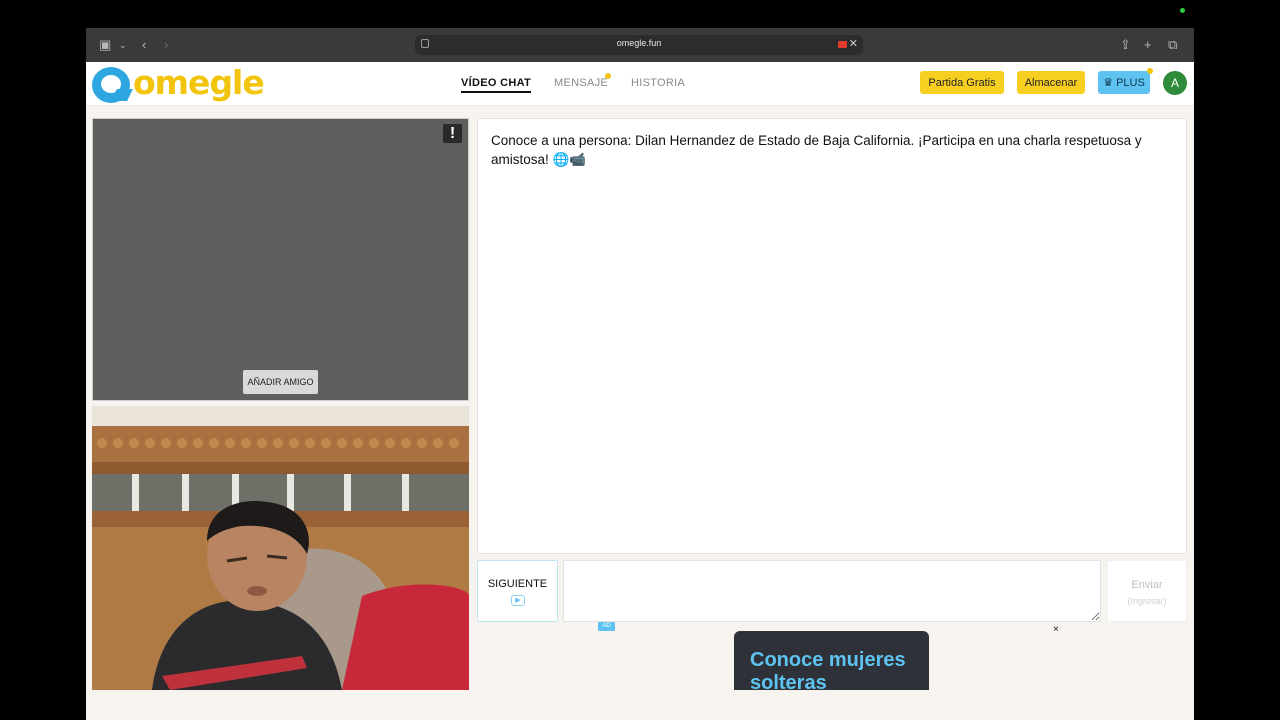  I want to click on play-icon: ▶, so click(518, 600).